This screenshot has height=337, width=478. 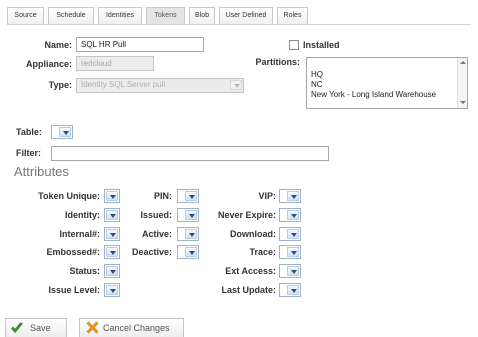 I want to click on last-update-select, so click(x=290, y=290).